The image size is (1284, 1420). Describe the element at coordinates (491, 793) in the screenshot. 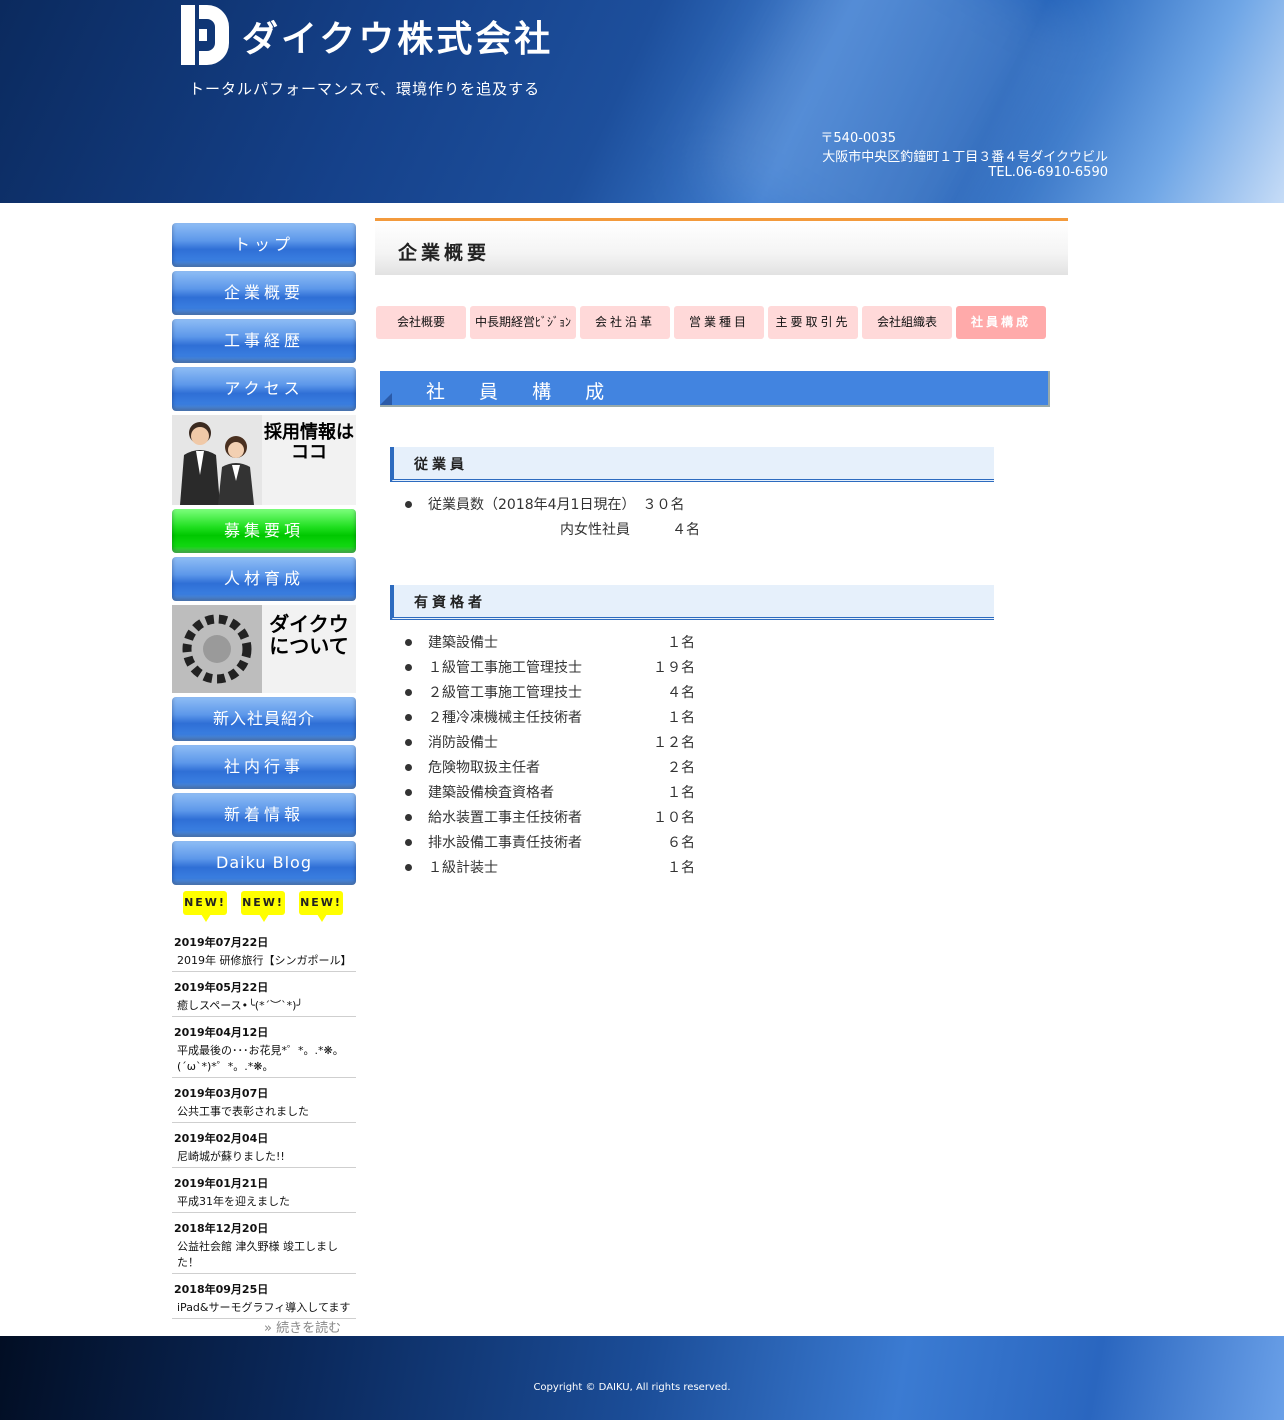

I see `qualification-name: 建築設備検査資格者` at that location.